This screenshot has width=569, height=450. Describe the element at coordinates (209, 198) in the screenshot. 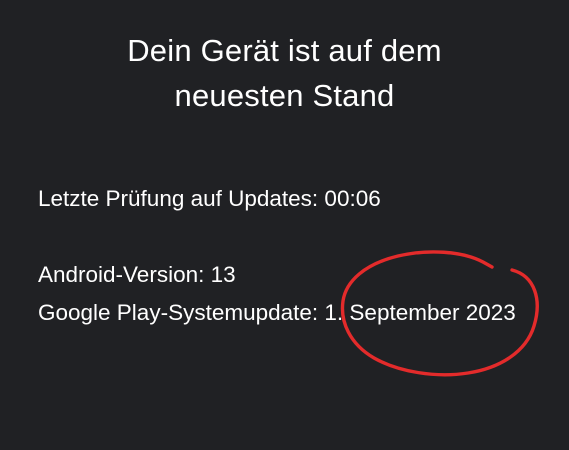

I see `last-update-check-text: Letzte Prüfung auf Updates: 00:06` at that location.